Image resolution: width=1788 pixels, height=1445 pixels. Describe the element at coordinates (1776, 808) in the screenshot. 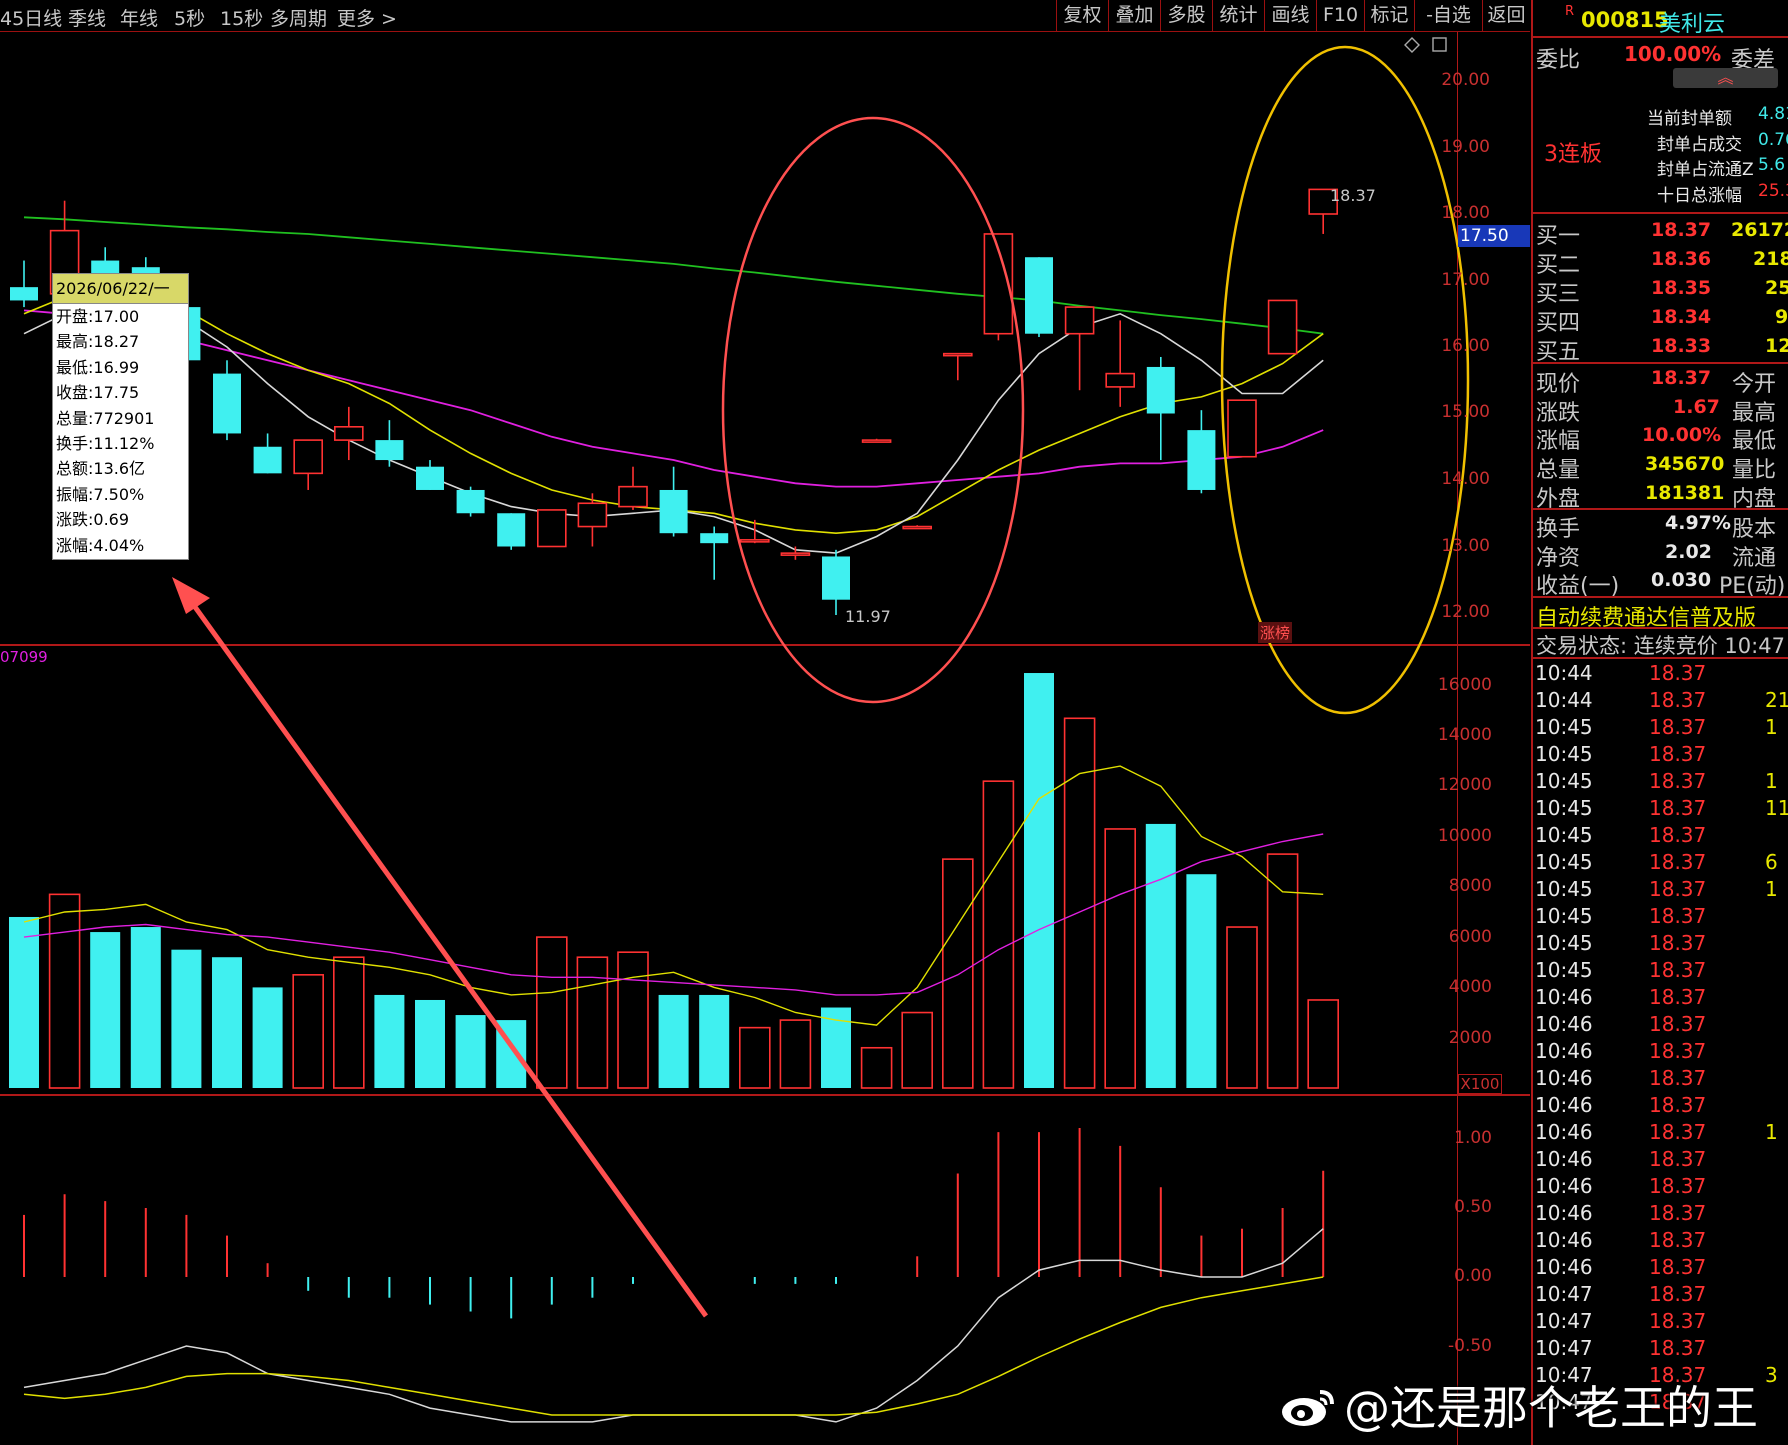

I see `tick-volume: 11` at that location.